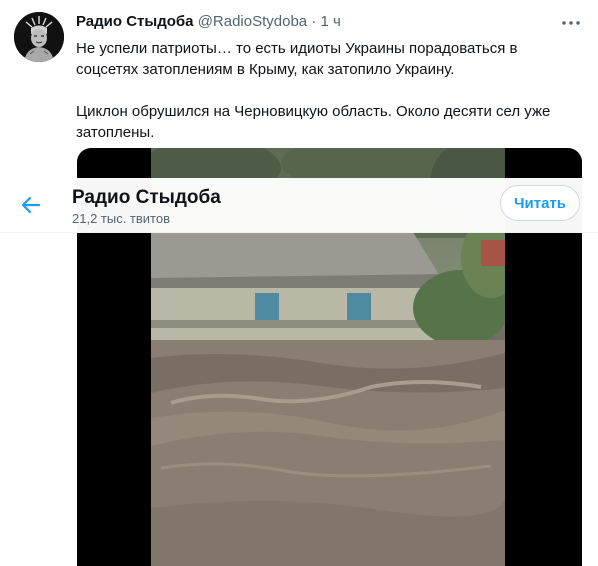 This screenshot has height=566, width=598. I want to click on statue-avatar-icon, so click(39, 37).